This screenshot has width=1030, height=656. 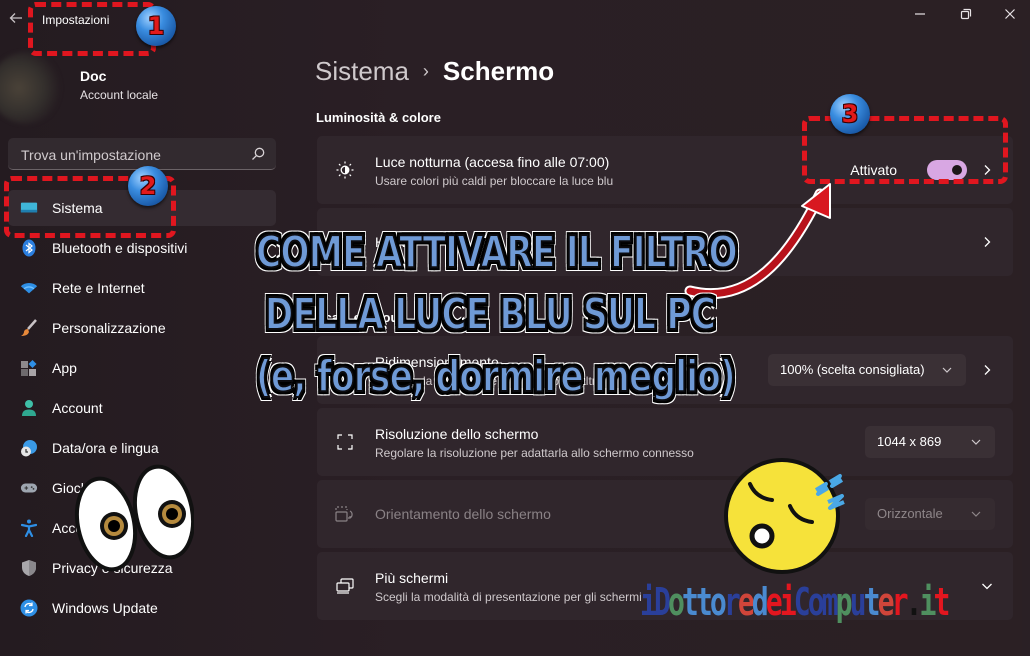 I want to click on logo-part: o, so click(x=676, y=602).